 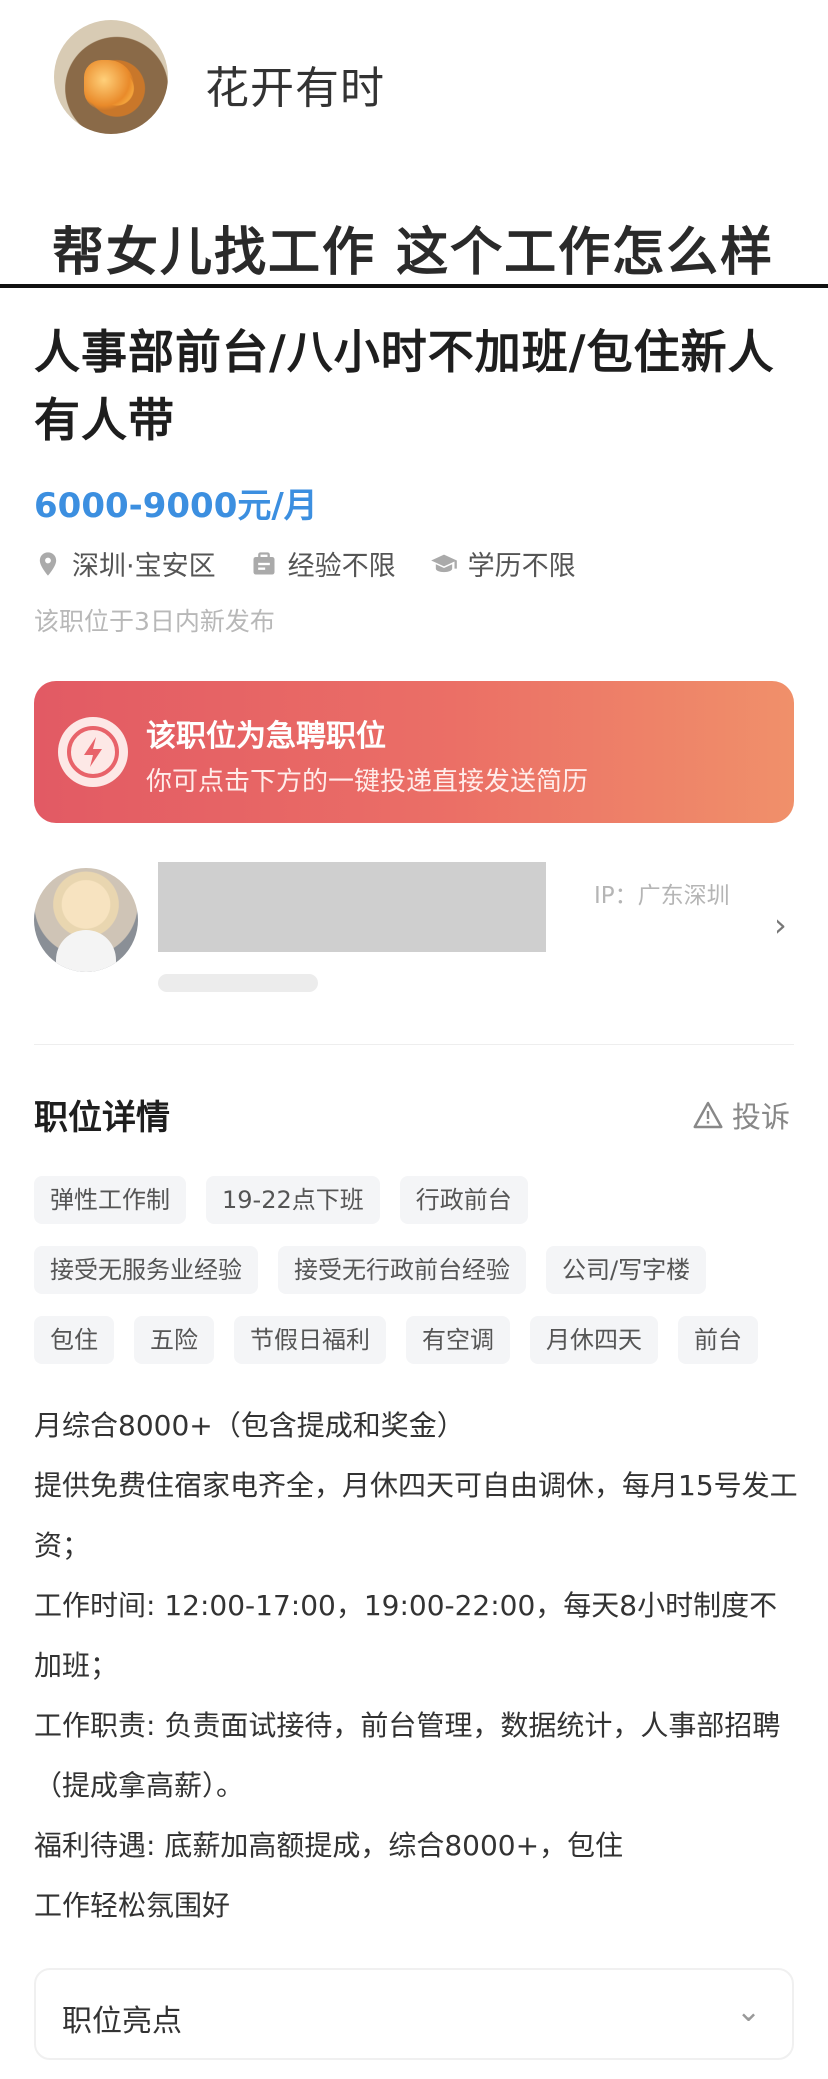 I want to click on graduation-cap-icon, so click(x=443, y=563).